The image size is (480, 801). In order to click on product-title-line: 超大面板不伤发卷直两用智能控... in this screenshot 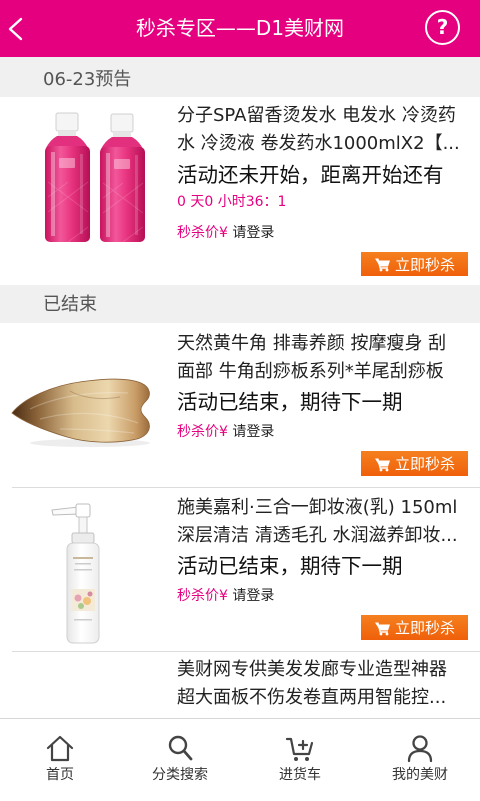, I will do `click(325, 698)`.